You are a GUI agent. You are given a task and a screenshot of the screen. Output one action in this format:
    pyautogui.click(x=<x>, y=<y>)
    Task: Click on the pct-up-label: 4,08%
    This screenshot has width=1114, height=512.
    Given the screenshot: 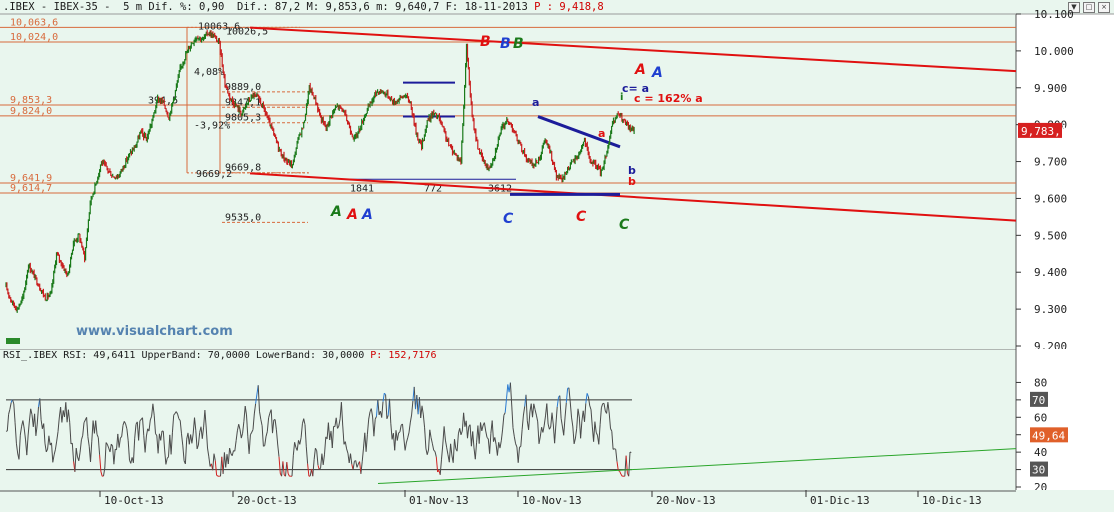 What is the action you would take?
    pyautogui.click(x=209, y=72)
    